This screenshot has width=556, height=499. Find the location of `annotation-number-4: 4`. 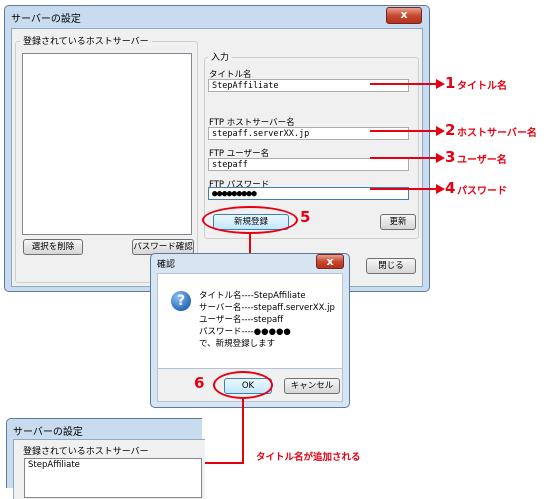

annotation-number-4: 4 is located at coordinates (450, 188).